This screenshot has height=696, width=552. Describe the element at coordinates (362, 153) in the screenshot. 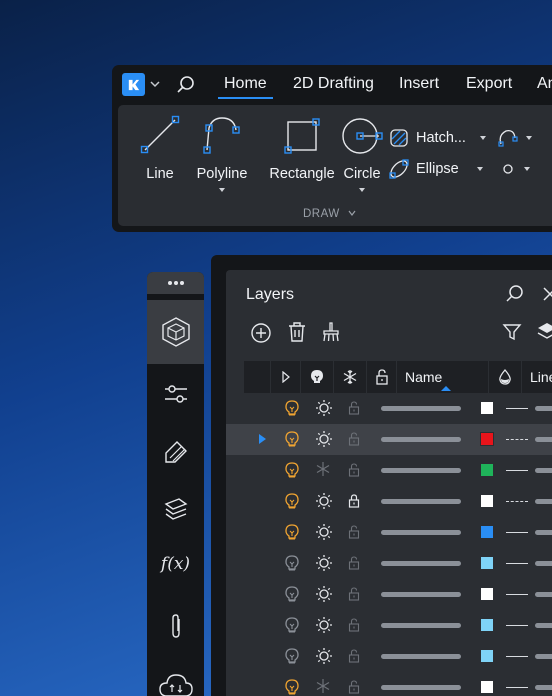

I see `circle-tool: Circle` at that location.